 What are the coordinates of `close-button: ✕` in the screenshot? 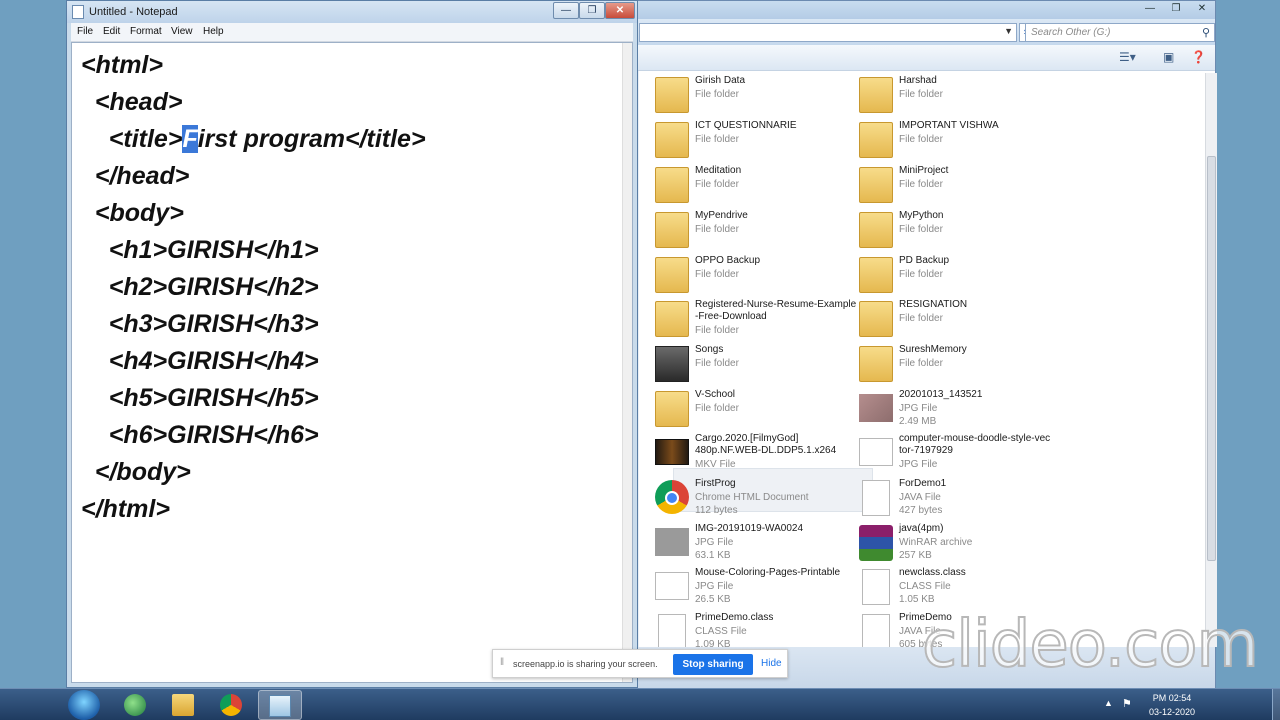 It's located at (620, 10).